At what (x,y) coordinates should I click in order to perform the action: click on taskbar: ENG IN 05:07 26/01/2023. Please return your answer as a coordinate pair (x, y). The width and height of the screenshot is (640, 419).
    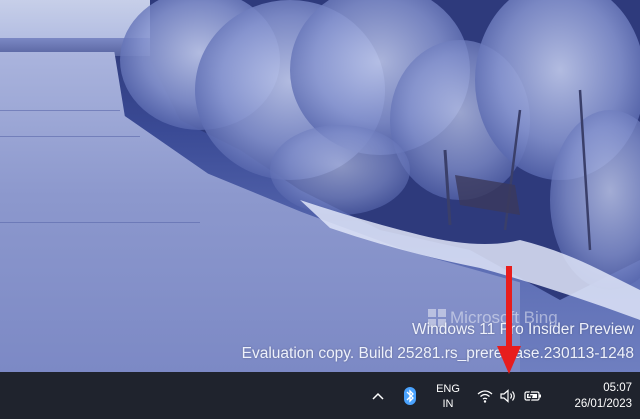
    Looking at the image, I should click on (320, 395).